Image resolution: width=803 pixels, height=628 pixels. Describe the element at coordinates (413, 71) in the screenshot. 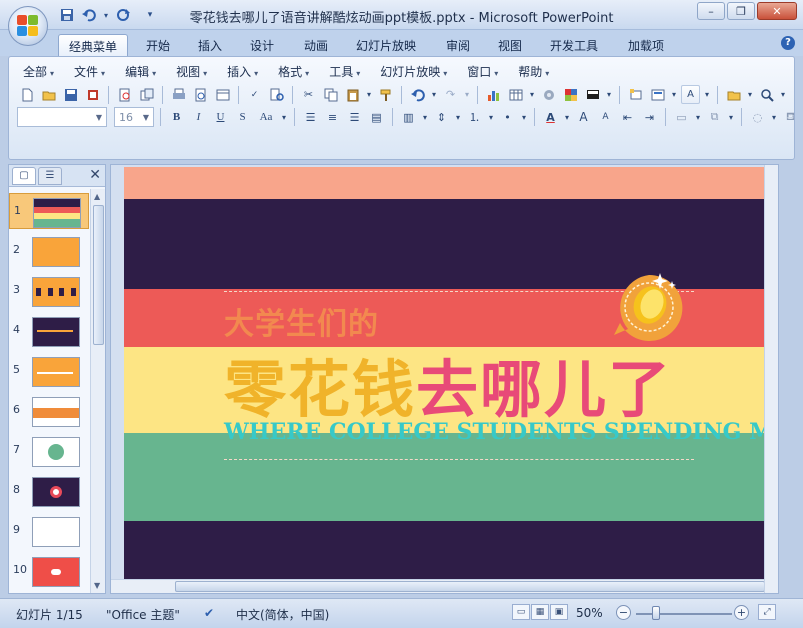

I see `menu-item: 幻灯片放映 ▾` at that location.